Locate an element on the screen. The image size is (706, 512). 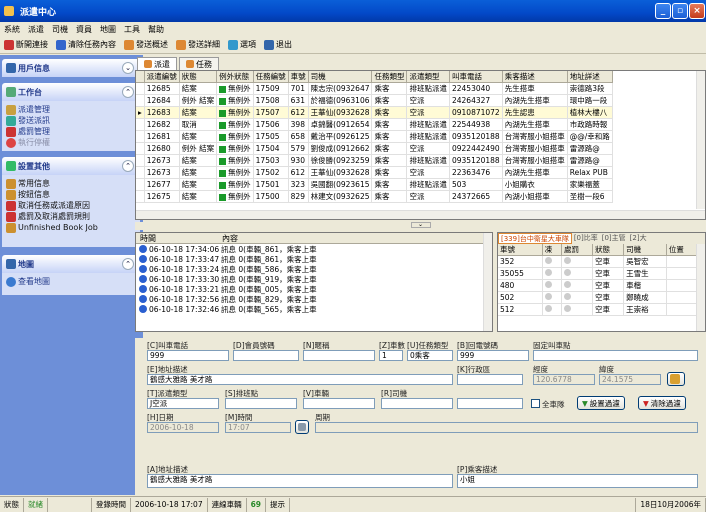
alias-input is located at coordinates (339, 355).